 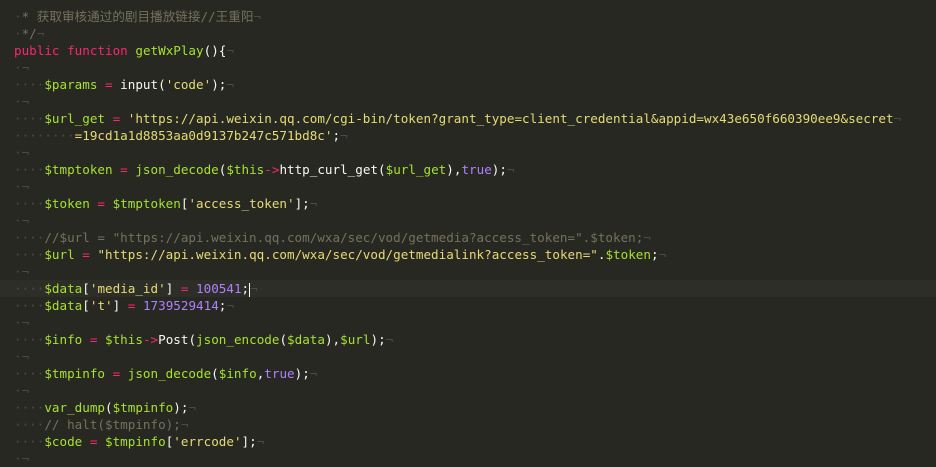 I want to click on code-line-content: ····$params = input('code');¬, so click(x=124, y=84).